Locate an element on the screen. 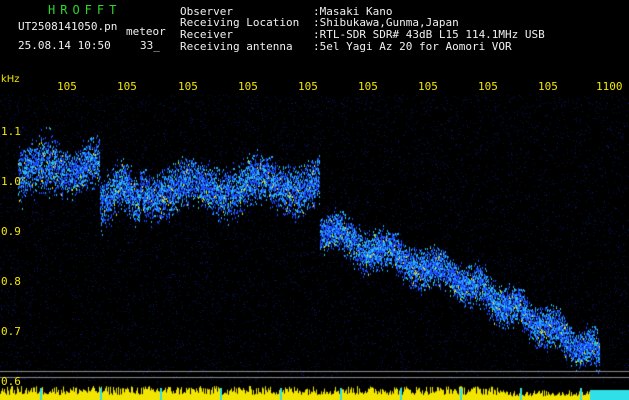 The width and height of the screenshot is (629, 400). y-tick-label: 0.8 is located at coordinates (11, 281).